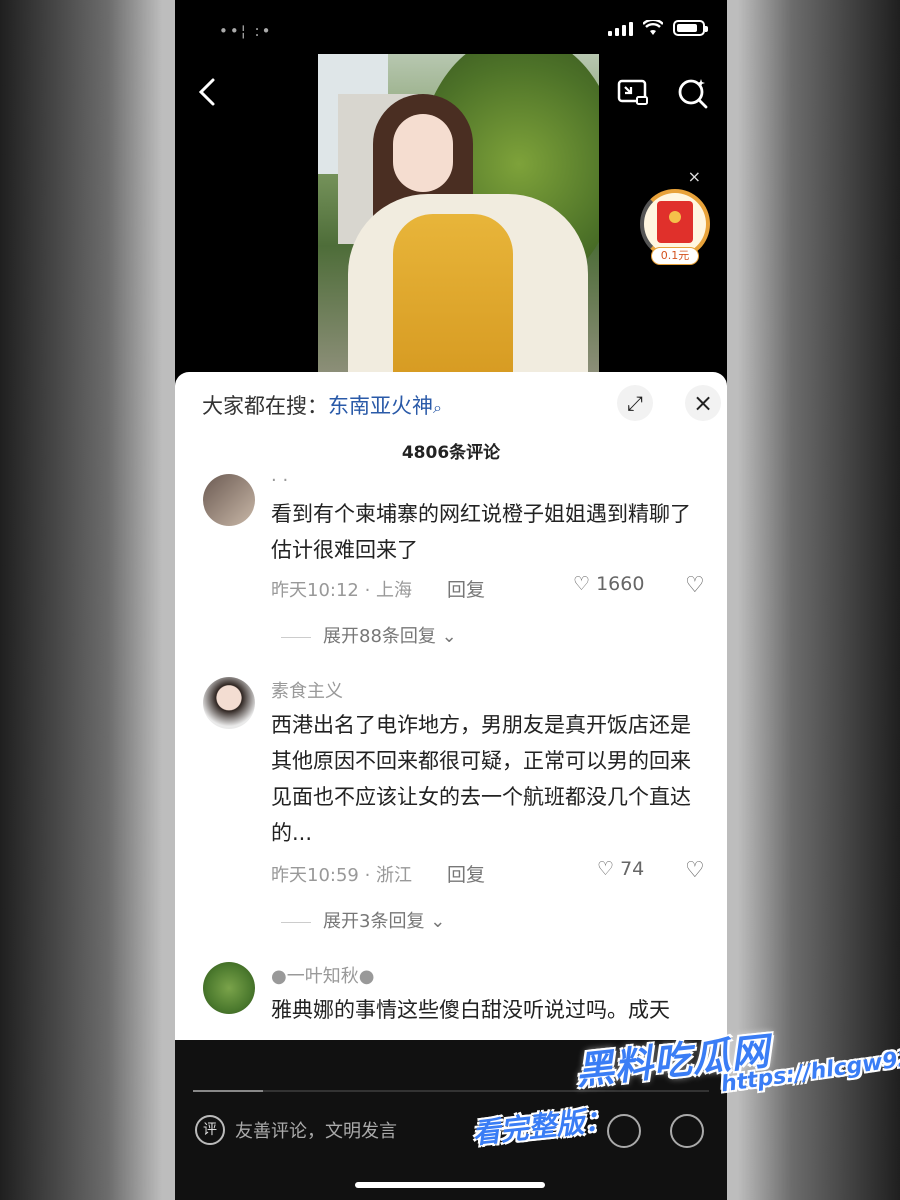 The image size is (900, 1200). Describe the element at coordinates (380, 406) in the screenshot. I see `search-keyword: 东南亚火神` at that location.